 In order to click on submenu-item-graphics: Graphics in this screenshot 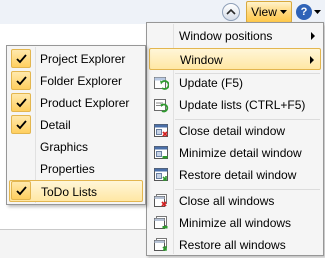, I will do `click(76, 147)`.